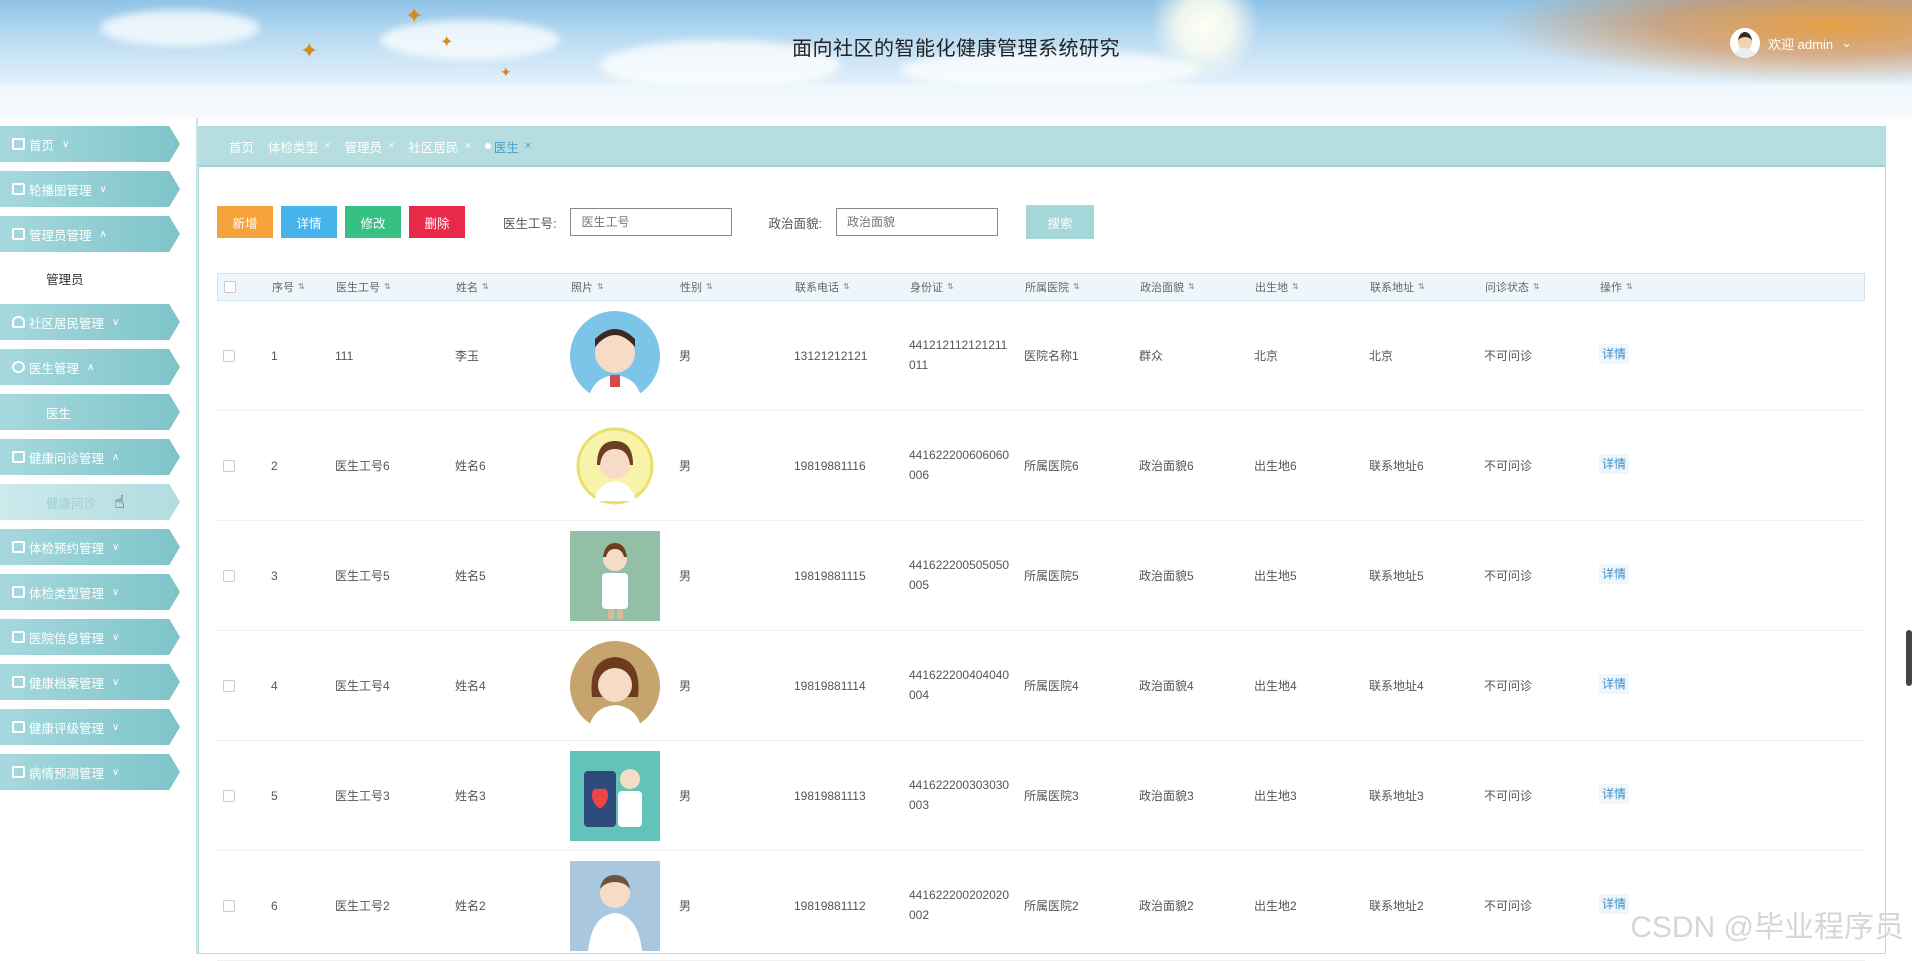  Describe the element at coordinates (90, 234) in the screenshot. I see `sidebar-item-admin: 管理员管理∧` at that location.